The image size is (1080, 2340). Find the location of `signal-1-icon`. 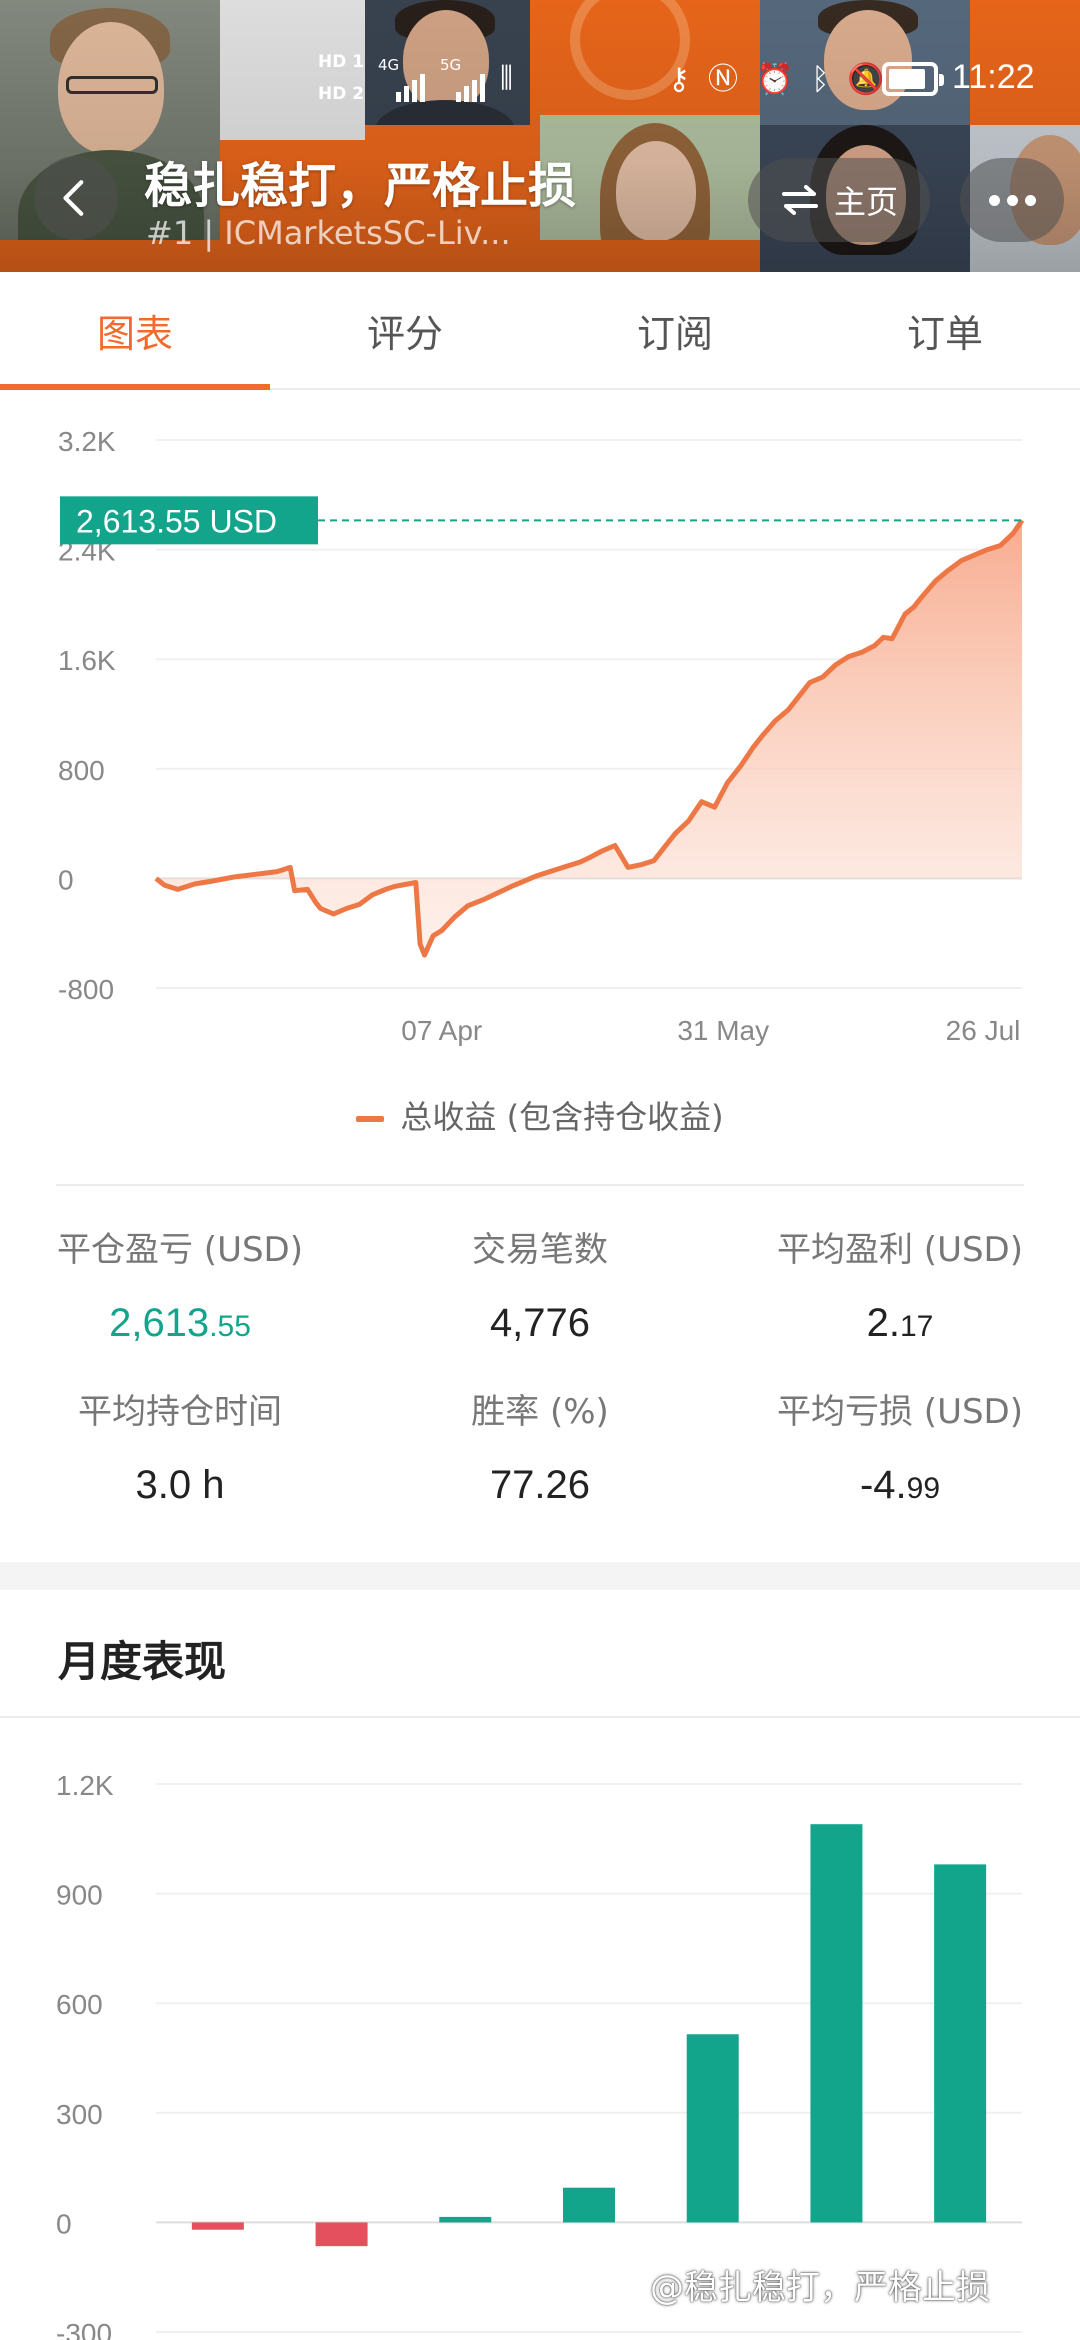

signal-1-icon is located at coordinates (416, 85).